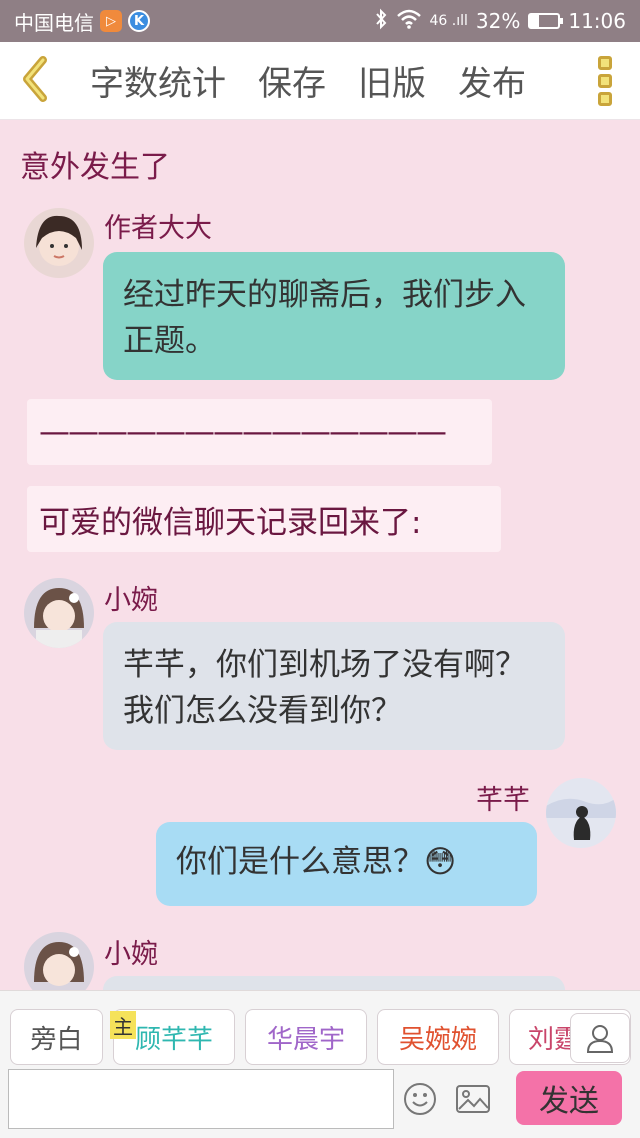 The image size is (640, 1138). What do you see at coordinates (123, 1025) in the screenshot?
I see `main-character-badge: 主` at bounding box center [123, 1025].